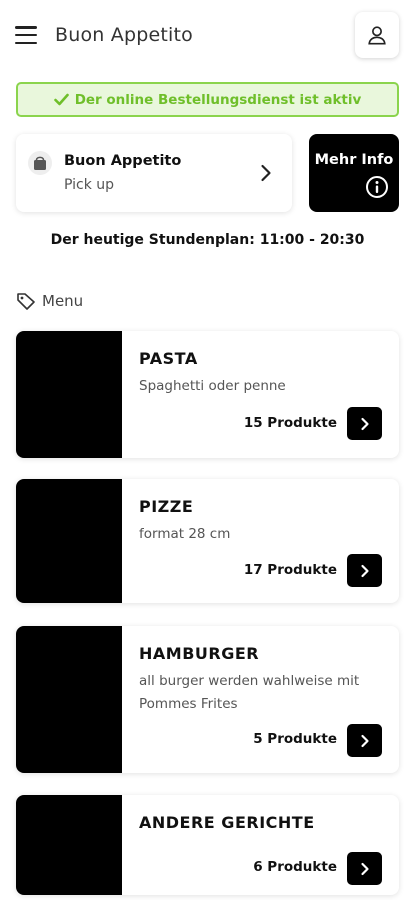  Describe the element at coordinates (218, 99) in the screenshot. I see `ordering-status-text: Der online Bestellungsdienst ist aktiv` at that location.